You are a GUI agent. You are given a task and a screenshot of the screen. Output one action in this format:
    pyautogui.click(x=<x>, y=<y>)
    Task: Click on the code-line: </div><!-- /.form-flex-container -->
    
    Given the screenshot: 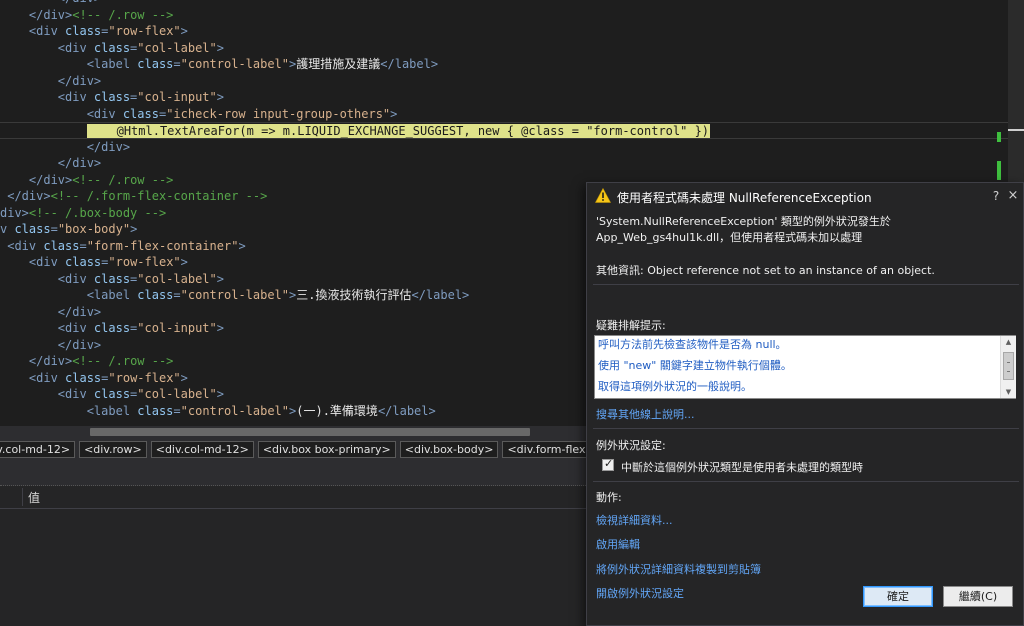 What is the action you would take?
    pyautogui.click(x=133, y=196)
    